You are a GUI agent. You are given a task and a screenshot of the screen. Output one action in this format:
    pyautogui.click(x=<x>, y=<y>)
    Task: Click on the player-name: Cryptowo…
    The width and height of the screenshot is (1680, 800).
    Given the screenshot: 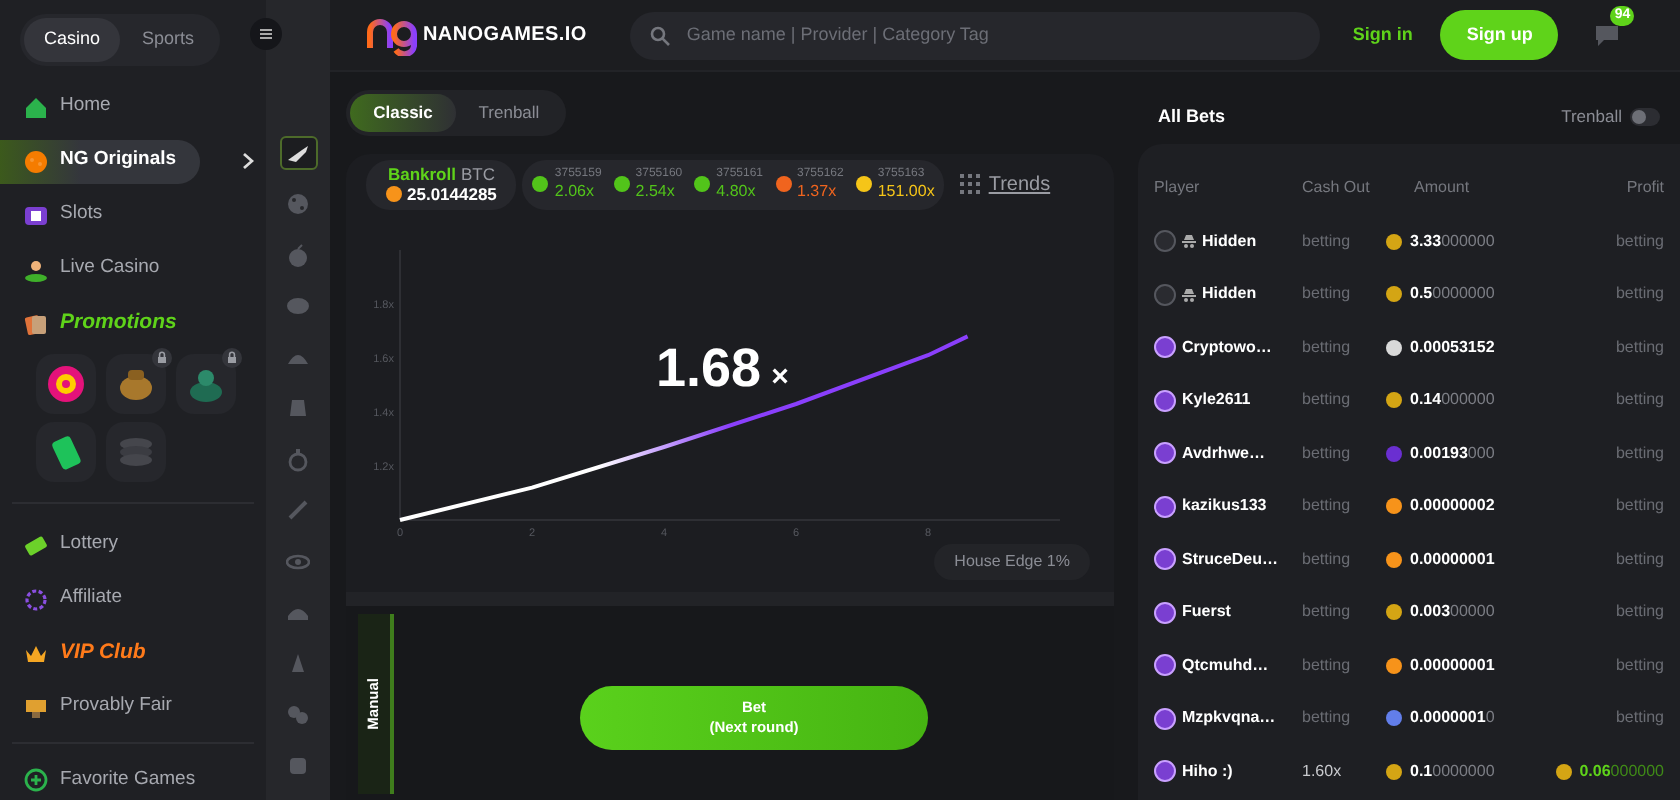 What is the action you would take?
    pyautogui.click(x=1227, y=347)
    